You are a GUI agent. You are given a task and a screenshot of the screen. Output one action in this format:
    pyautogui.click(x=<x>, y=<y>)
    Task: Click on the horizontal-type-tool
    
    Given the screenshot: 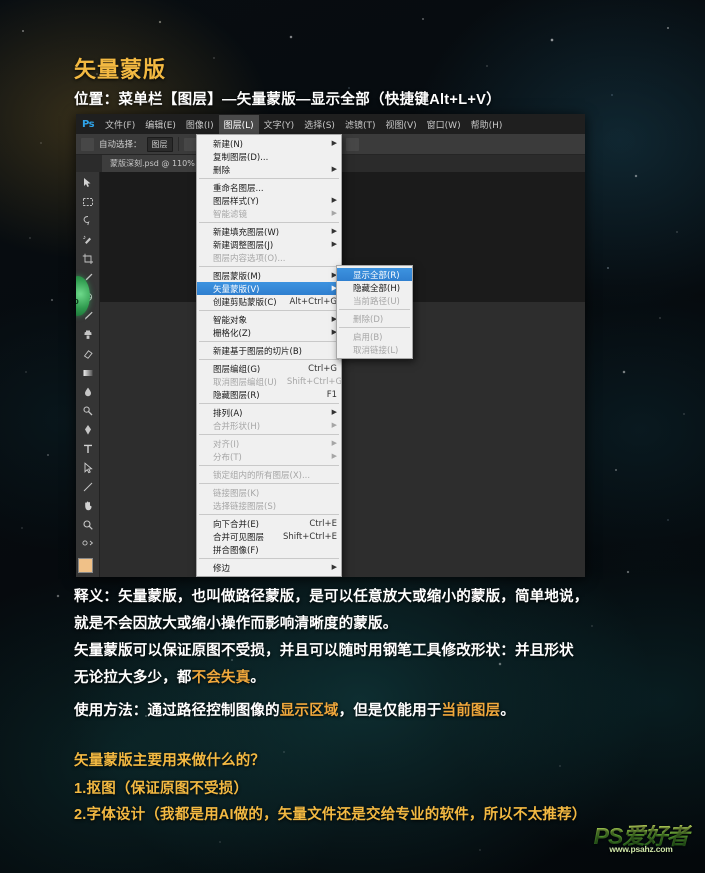 What is the action you would take?
    pyautogui.click(x=88, y=451)
    